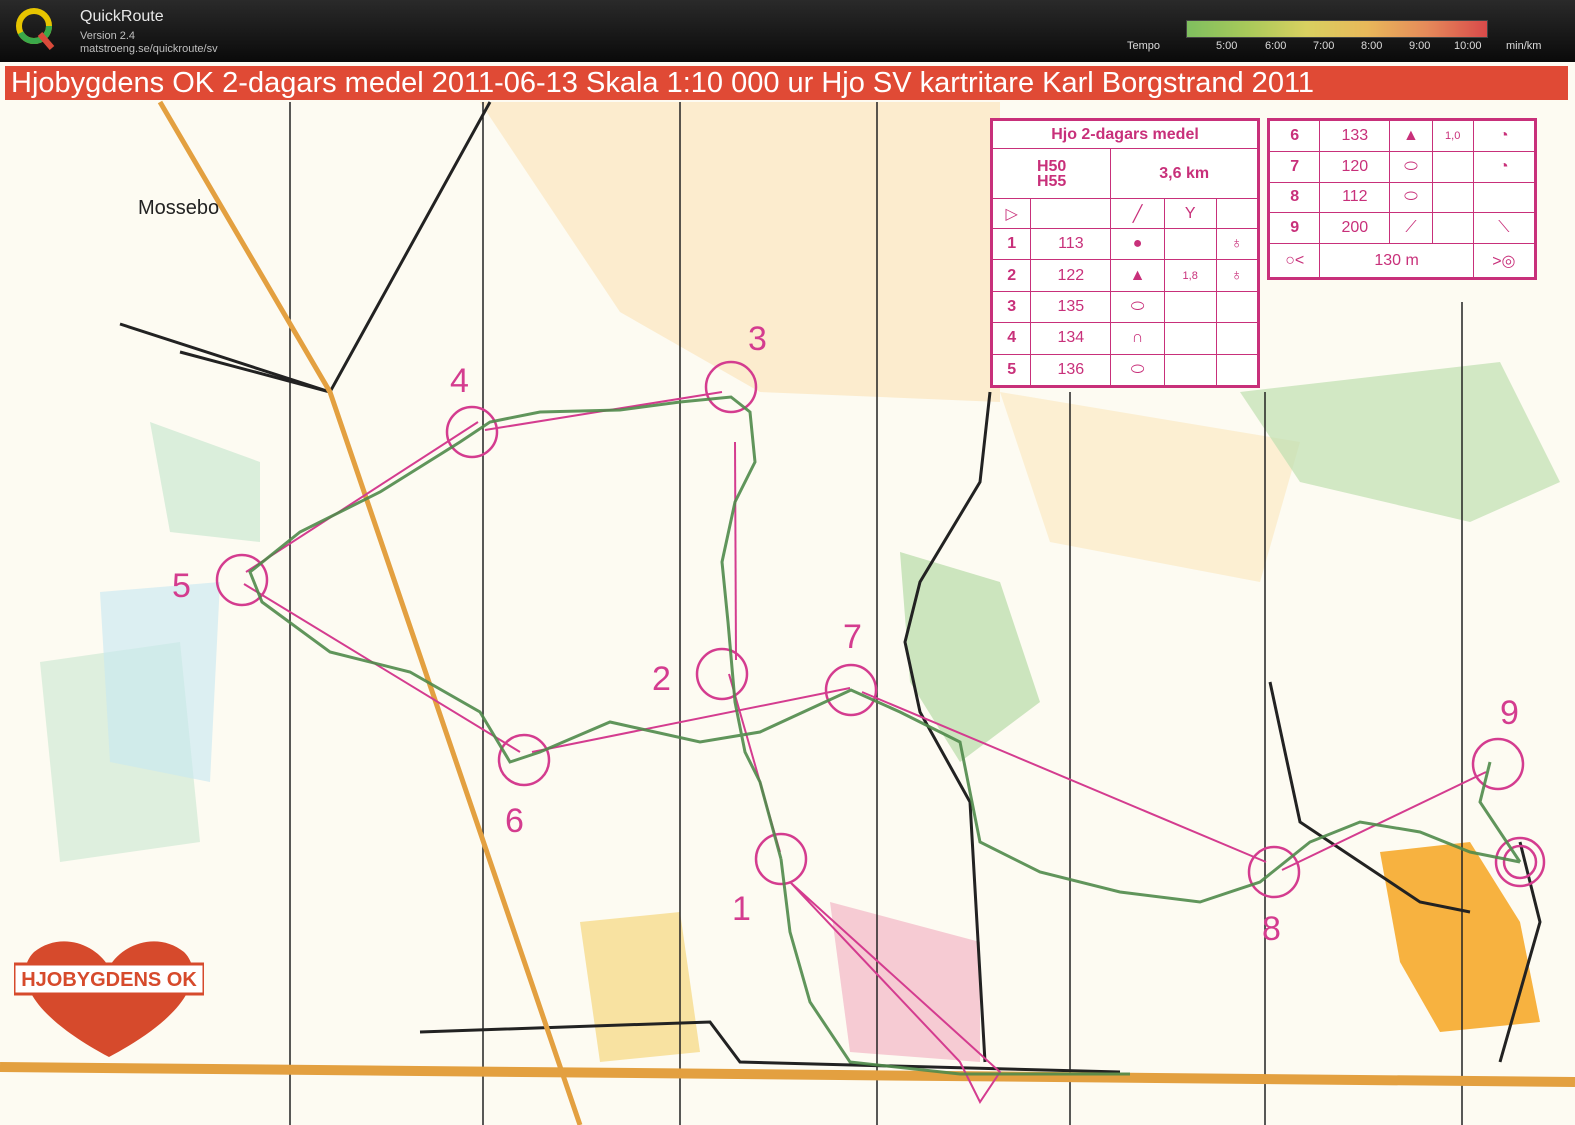 This screenshot has height=1125, width=1575. Describe the element at coordinates (1524, 46) in the screenshot. I see `tempo-unit: min/km` at that location.